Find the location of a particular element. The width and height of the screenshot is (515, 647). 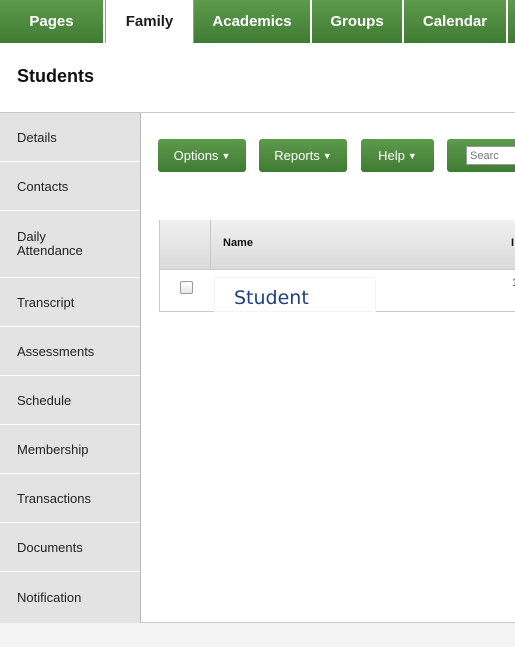

footer-strip is located at coordinates (257, 635).